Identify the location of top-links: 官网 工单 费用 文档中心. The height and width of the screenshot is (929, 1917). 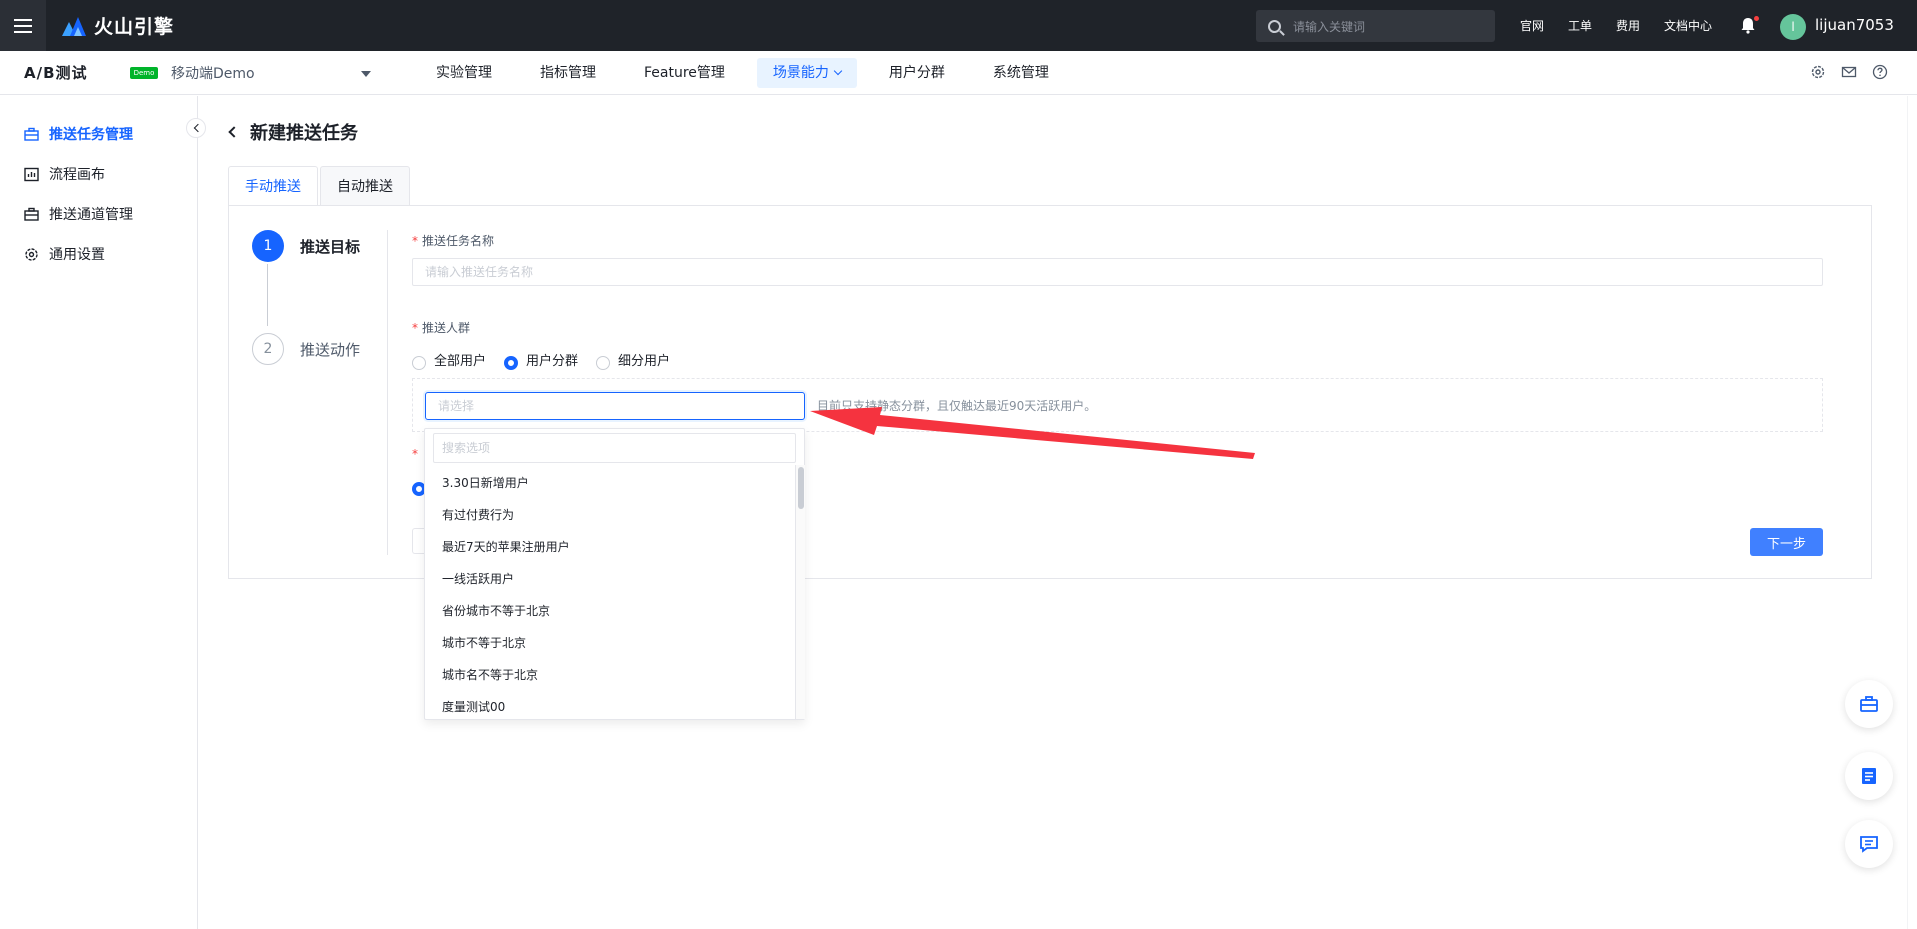
(1628, 25).